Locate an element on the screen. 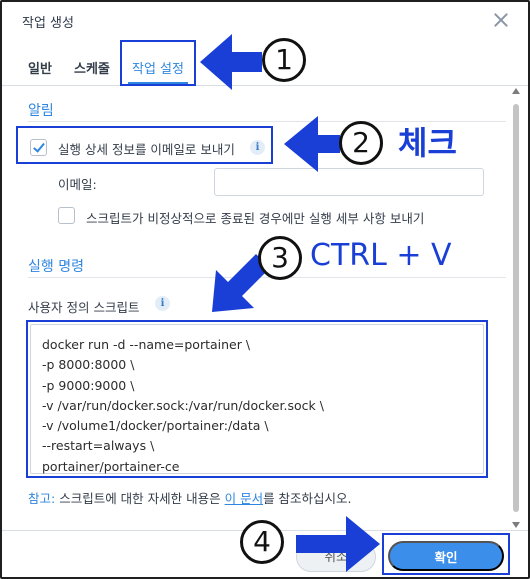 This screenshot has height=579, width=530. send-details-checkbox is located at coordinates (38, 147).